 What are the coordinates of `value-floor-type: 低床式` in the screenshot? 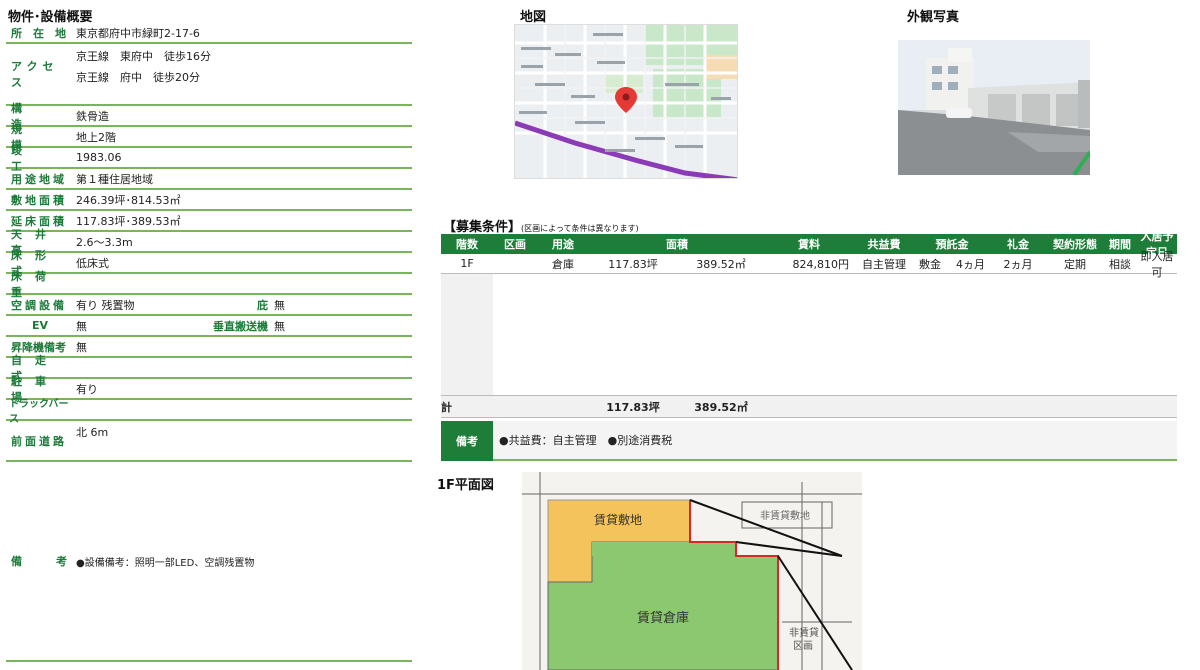 It's located at (243, 262).